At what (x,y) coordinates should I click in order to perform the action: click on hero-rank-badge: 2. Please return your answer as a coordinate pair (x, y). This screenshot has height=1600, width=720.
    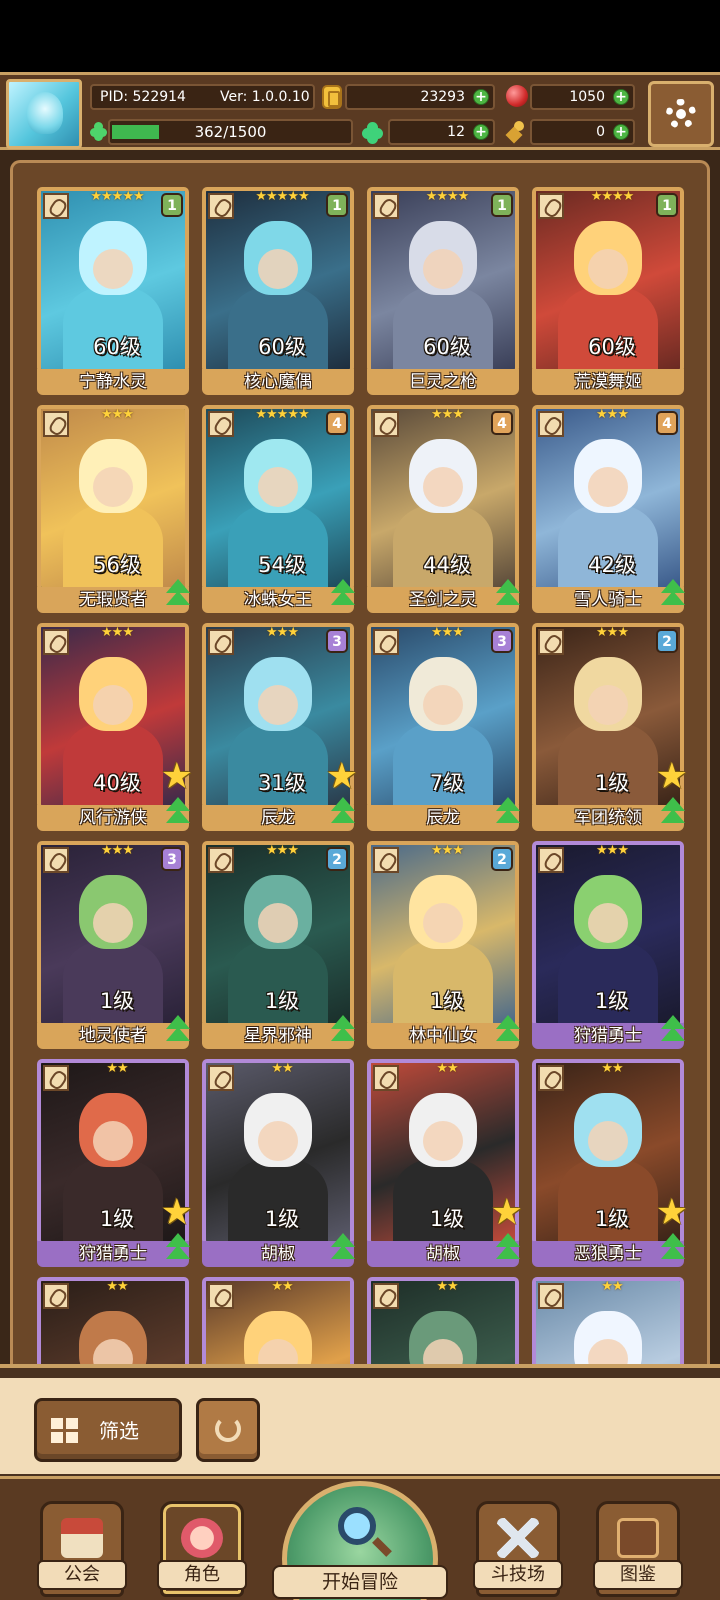
    Looking at the image, I should click on (337, 859).